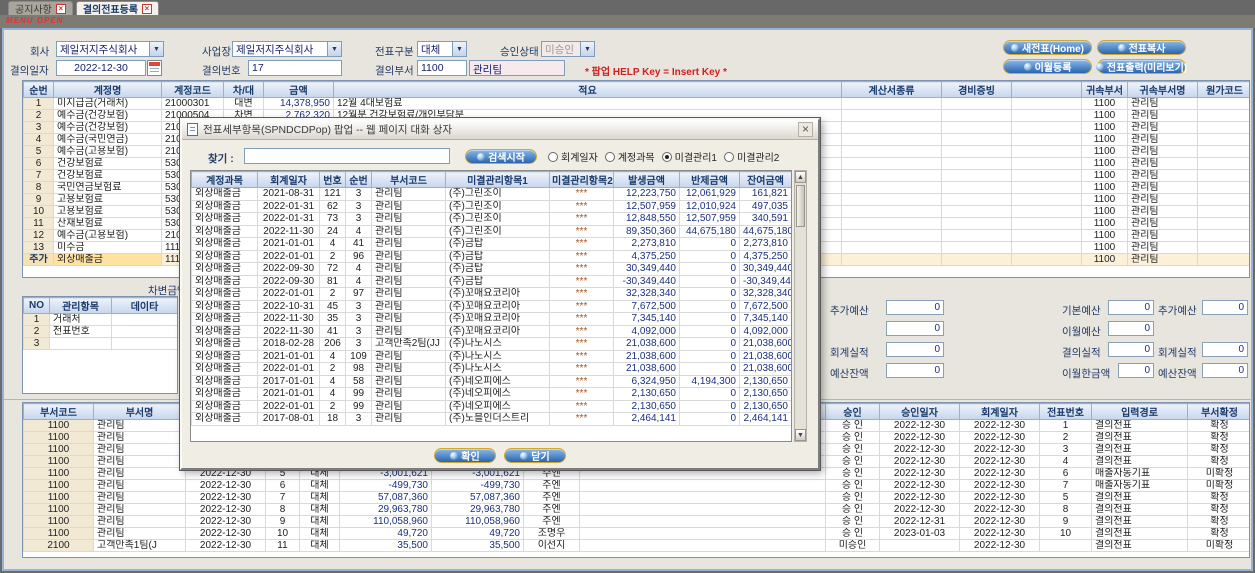 This screenshot has width=1255, height=573. What do you see at coordinates (287, 49) in the screenshot?
I see `site-select: 제일저지주식회사 ▼` at bounding box center [287, 49].